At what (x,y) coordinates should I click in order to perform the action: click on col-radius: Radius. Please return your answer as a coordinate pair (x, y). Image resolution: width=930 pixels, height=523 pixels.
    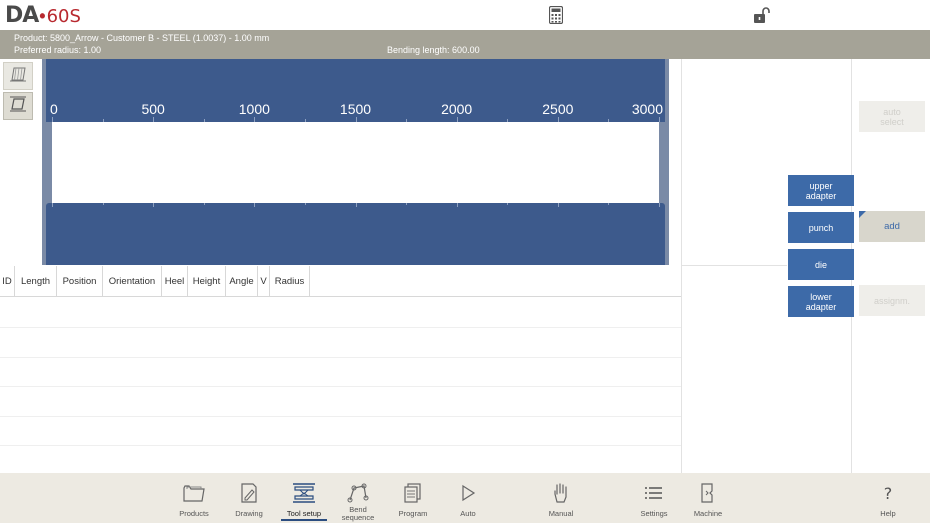
    Looking at the image, I should click on (290, 281).